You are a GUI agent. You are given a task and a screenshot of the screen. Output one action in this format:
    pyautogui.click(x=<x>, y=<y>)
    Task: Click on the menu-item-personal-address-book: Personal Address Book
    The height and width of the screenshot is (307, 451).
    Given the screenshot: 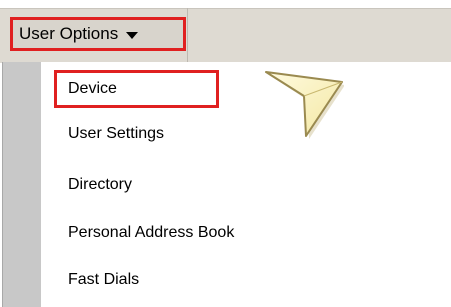 What is the action you would take?
    pyautogui.click(x=204, y=233)
    